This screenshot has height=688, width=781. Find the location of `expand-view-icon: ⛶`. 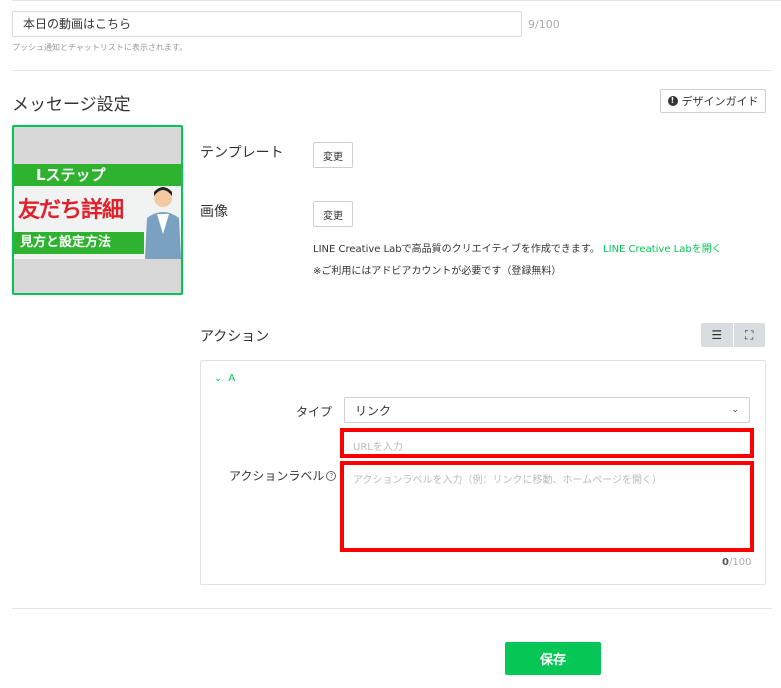

expand-view-icon: ⛶ is located at coordinates (749, 335).